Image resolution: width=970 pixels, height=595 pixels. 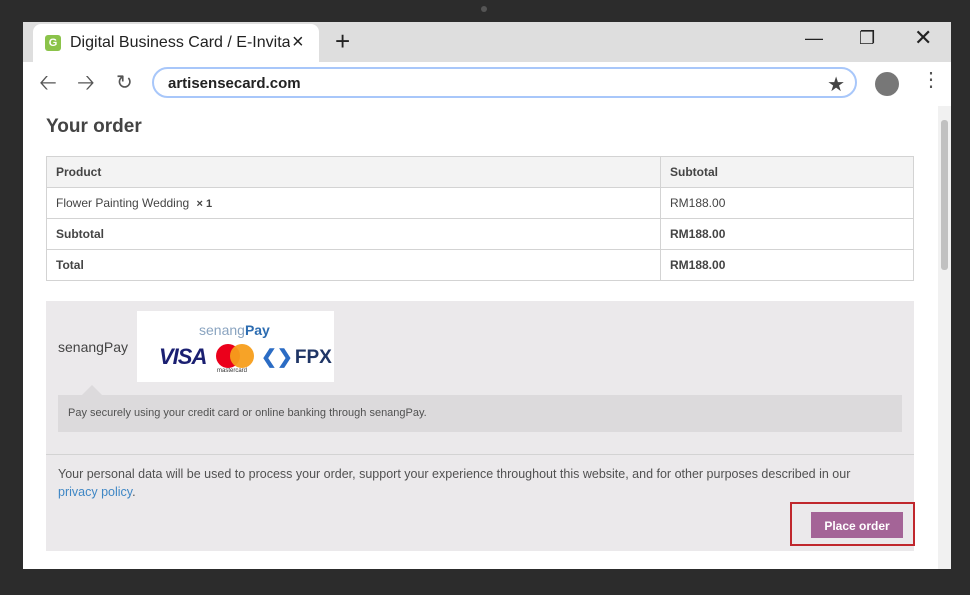 What do you see at coordinates (944, 337) in the screenshot?
I see `scrollbar` at bounding box center [944, 337].